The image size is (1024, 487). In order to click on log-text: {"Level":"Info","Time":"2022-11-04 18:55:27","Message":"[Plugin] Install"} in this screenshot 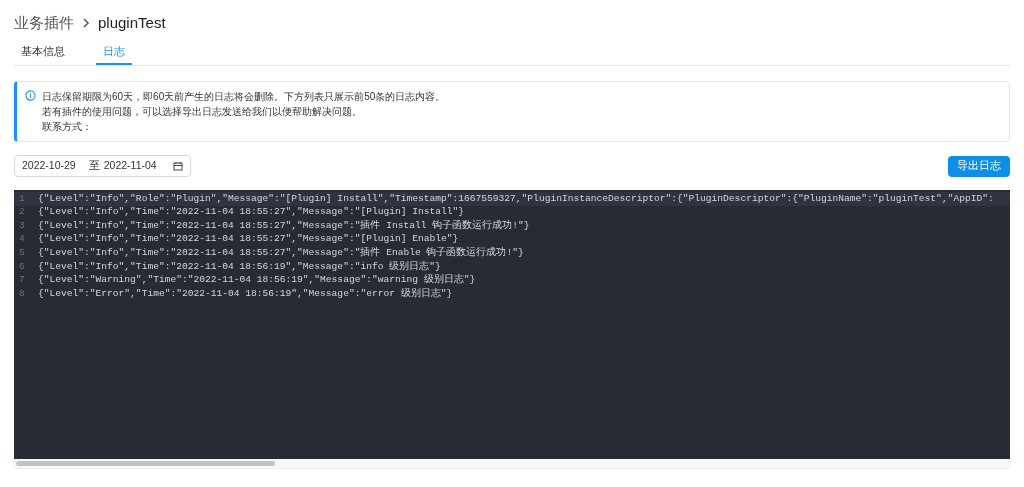, I will do `click(251, 212)`.